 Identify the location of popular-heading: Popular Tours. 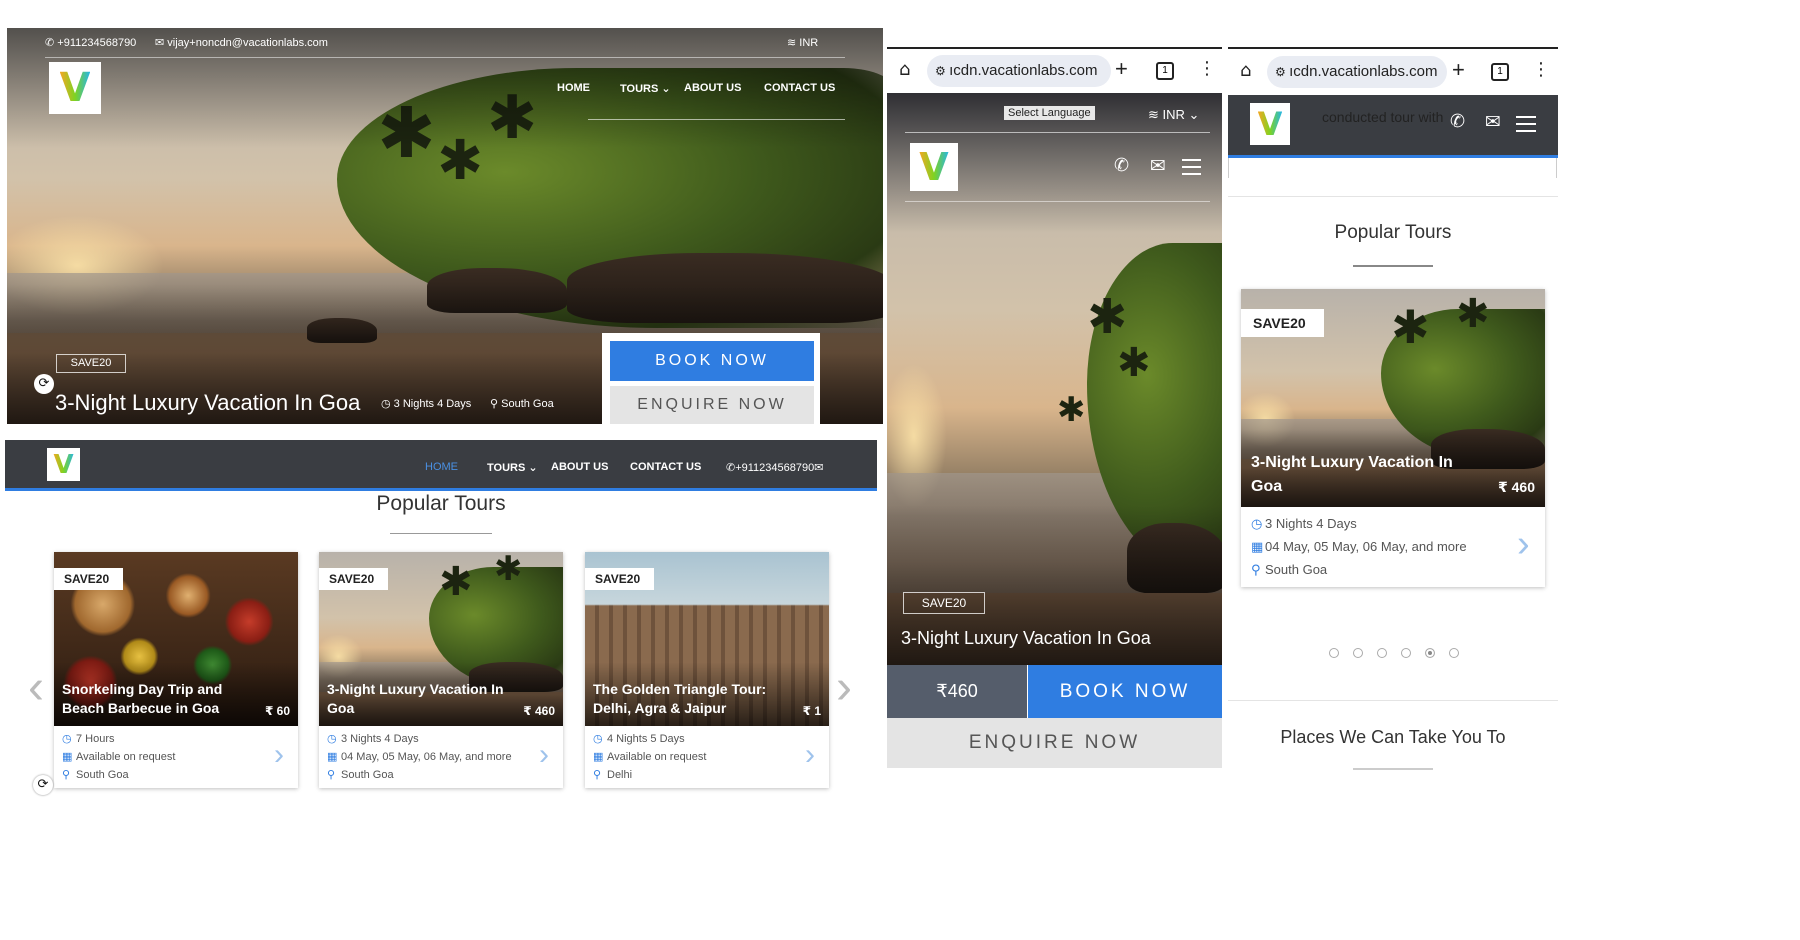
(441, 503).